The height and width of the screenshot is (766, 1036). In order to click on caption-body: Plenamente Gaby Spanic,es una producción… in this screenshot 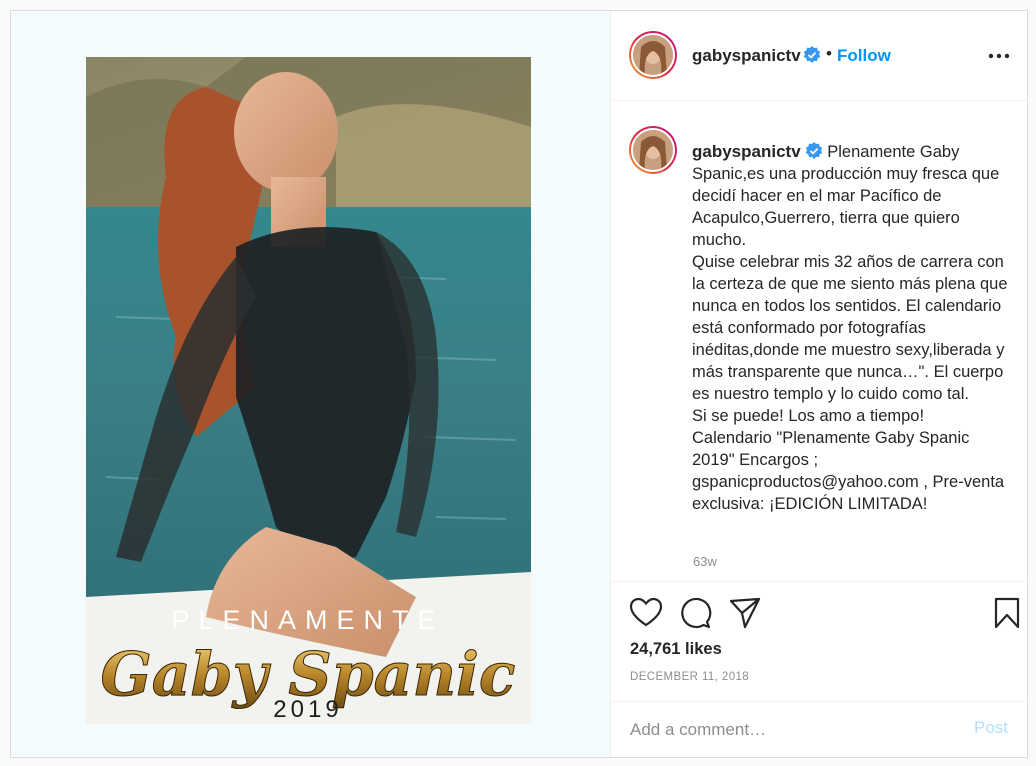, I will do `click(850, 328)`.